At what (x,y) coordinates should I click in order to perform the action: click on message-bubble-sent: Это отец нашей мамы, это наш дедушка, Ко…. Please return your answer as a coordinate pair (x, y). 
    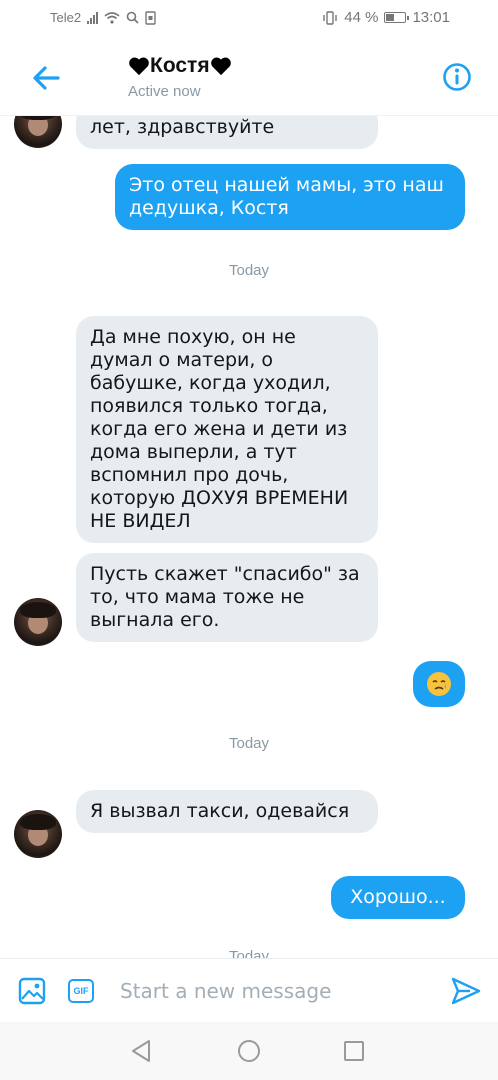
    Looking at the image, I should click on (290, 197).